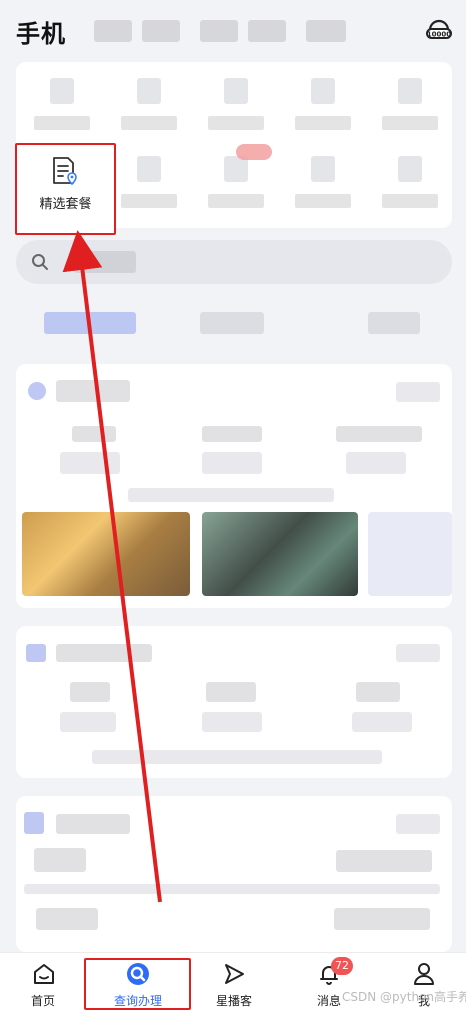 Image resolution: width=466 pixels, height=1012 pixels. I want to click on tab-annotation-box, so click(137, 984).